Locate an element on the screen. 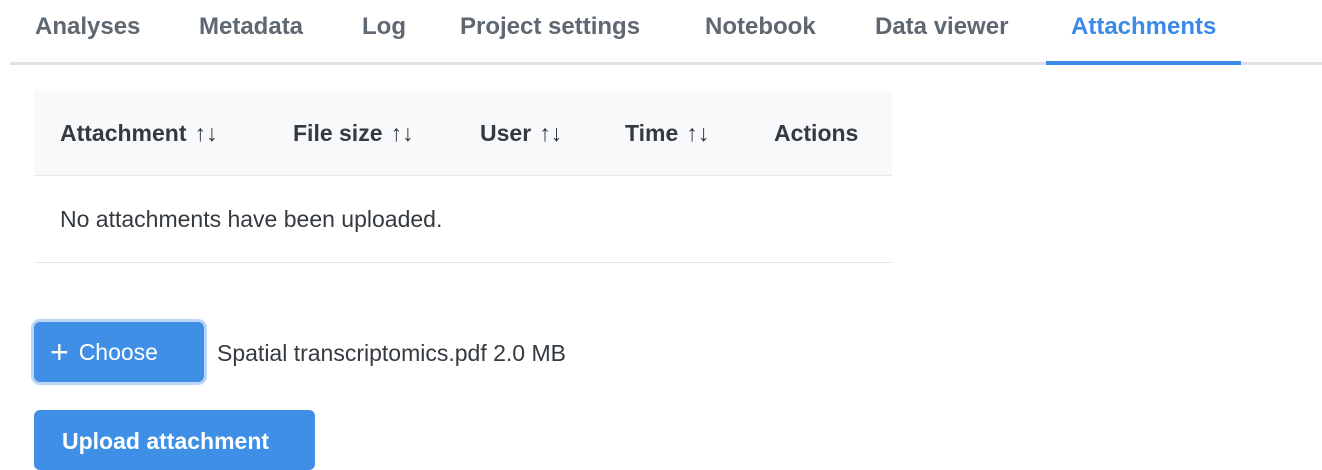 The height and width of the screenshot is (470, 1322). empty-message: No attachments have been uploaded. is located at coordinates (251, 219).